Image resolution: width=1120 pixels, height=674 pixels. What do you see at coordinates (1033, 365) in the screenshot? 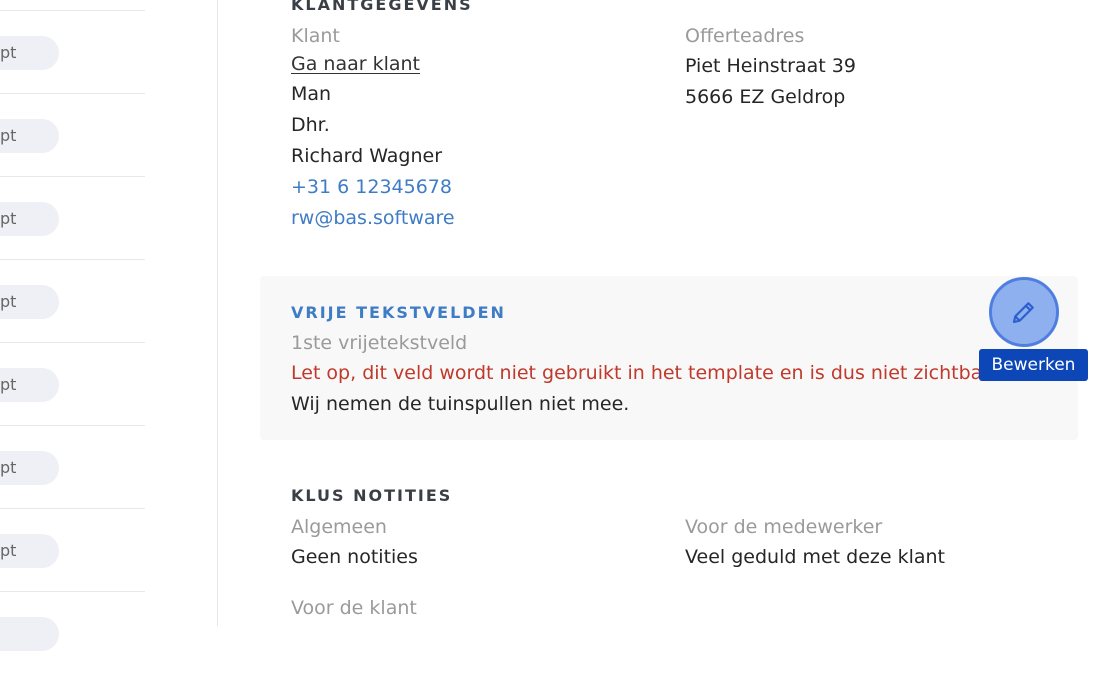
I see `edit-tooltip: Bewerken` at bounding box center [1033, 365].